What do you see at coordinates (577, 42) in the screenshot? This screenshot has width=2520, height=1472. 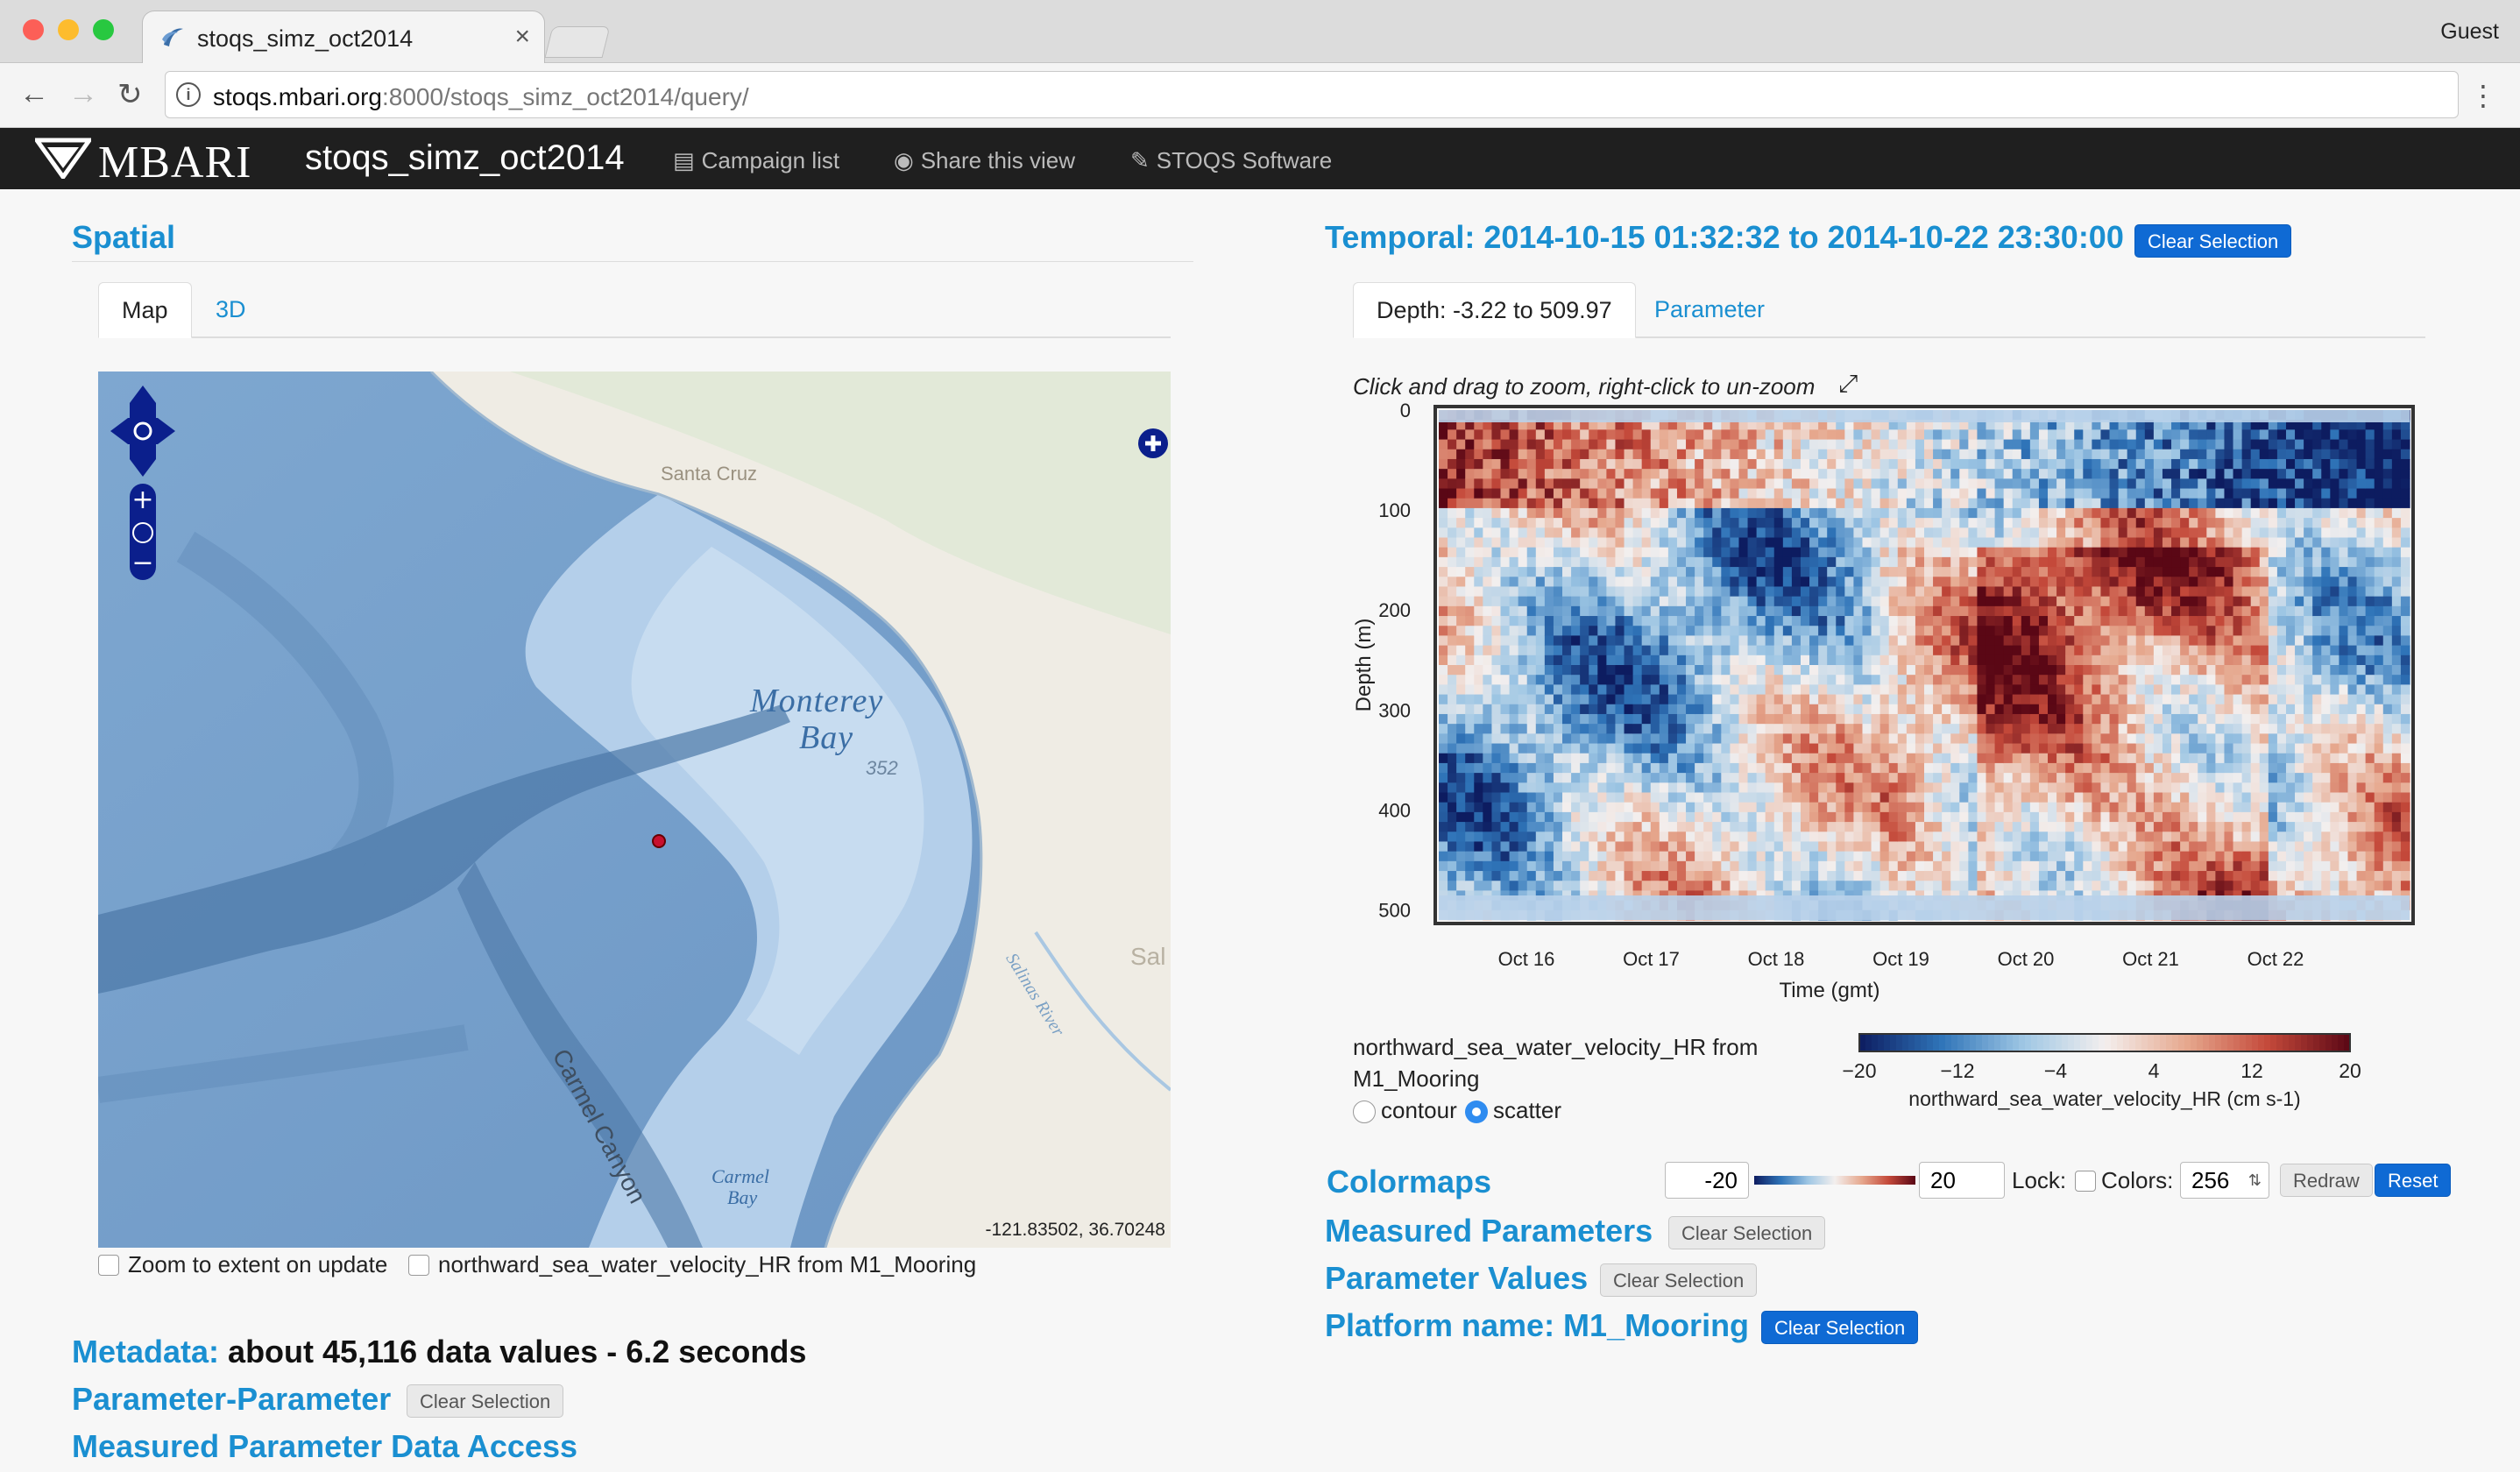 I see `new-tab-button` at bounding box center [577, 42].